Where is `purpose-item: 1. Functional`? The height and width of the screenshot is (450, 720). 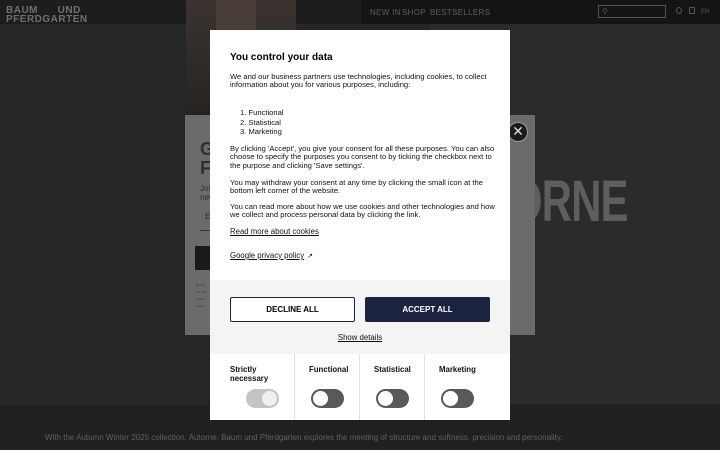
purpose-item: 1. Functional is located at coordinates (262, 112).